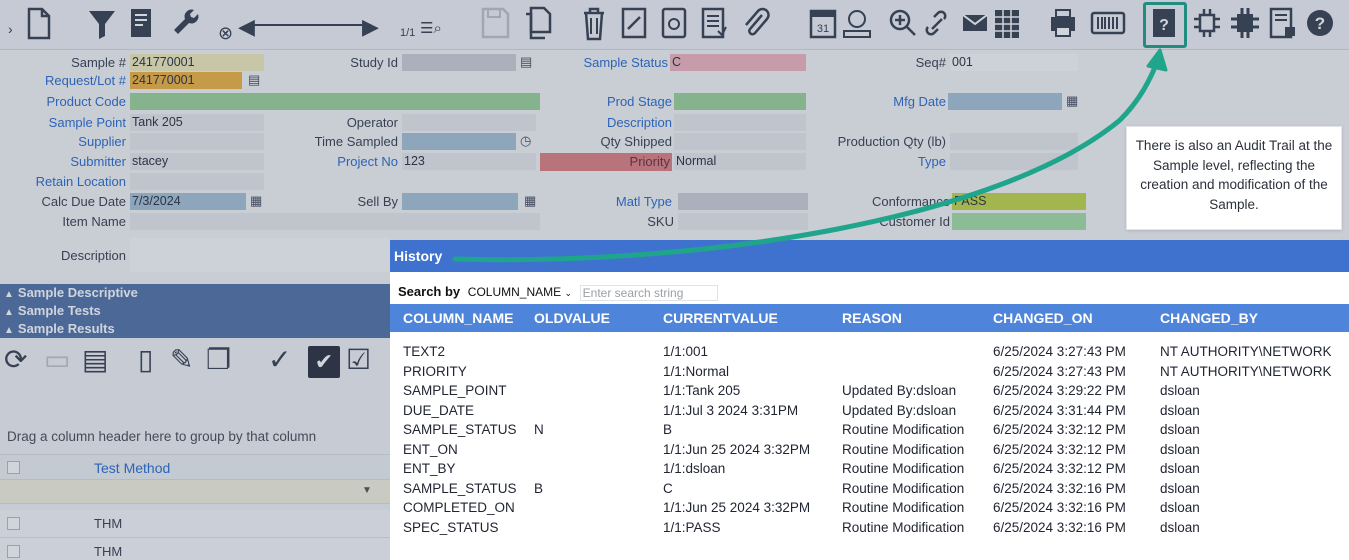 This screenshot has height=560, width=1349. I want to click on item-name-field, so click(335, 221).